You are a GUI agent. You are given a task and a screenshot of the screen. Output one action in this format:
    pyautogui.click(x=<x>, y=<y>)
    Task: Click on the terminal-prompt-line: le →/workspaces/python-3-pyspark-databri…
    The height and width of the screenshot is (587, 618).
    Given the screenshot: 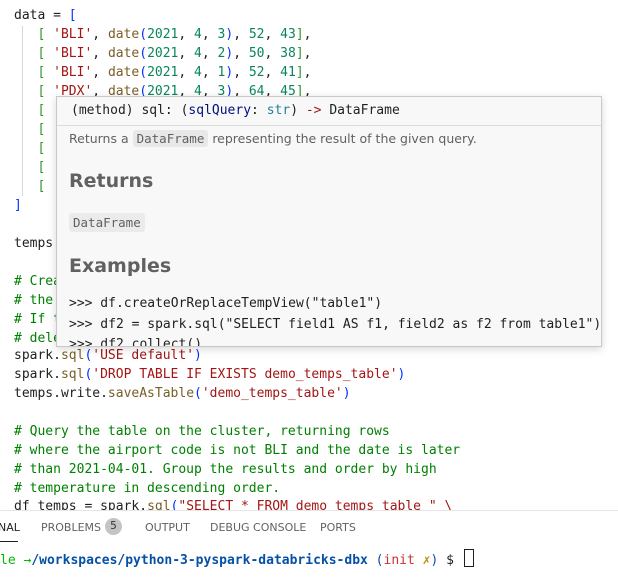 What is the action you would take?
    pyautogui.click(x=237, y=558)
    